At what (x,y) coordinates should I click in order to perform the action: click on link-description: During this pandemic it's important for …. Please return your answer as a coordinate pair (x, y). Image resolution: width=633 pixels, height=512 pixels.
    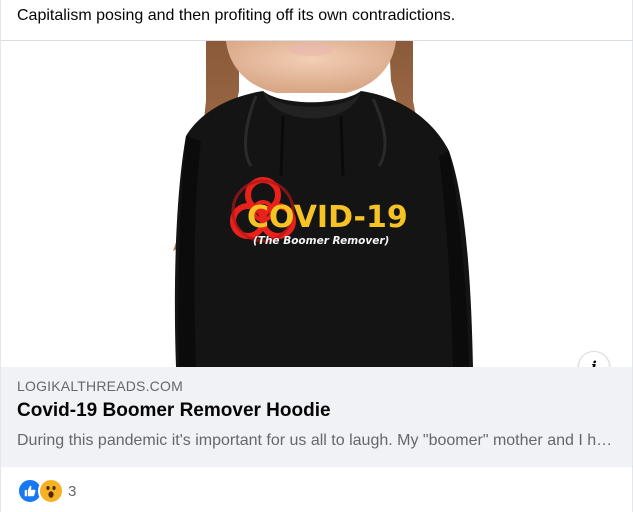
    Looking at the image, I should click on (315, 440).